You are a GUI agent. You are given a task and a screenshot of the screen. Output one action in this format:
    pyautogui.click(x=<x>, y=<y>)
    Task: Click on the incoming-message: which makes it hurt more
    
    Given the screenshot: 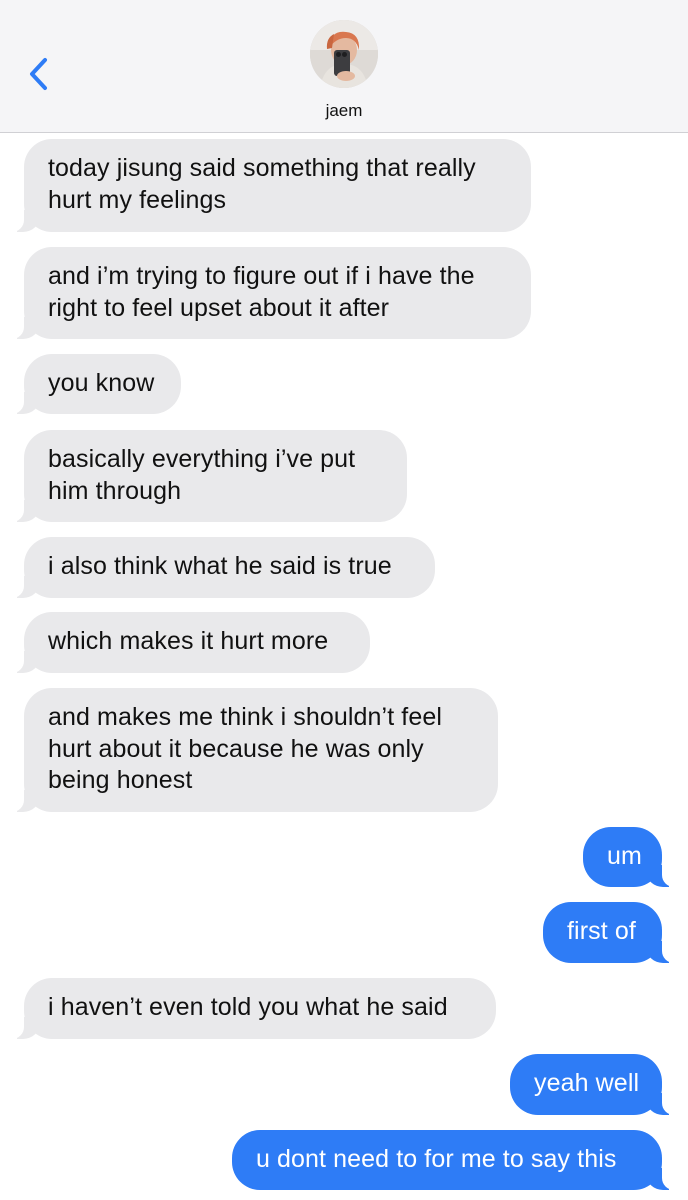 What is the action you would take?
    pyautogui.click(x=186, y=642)
    